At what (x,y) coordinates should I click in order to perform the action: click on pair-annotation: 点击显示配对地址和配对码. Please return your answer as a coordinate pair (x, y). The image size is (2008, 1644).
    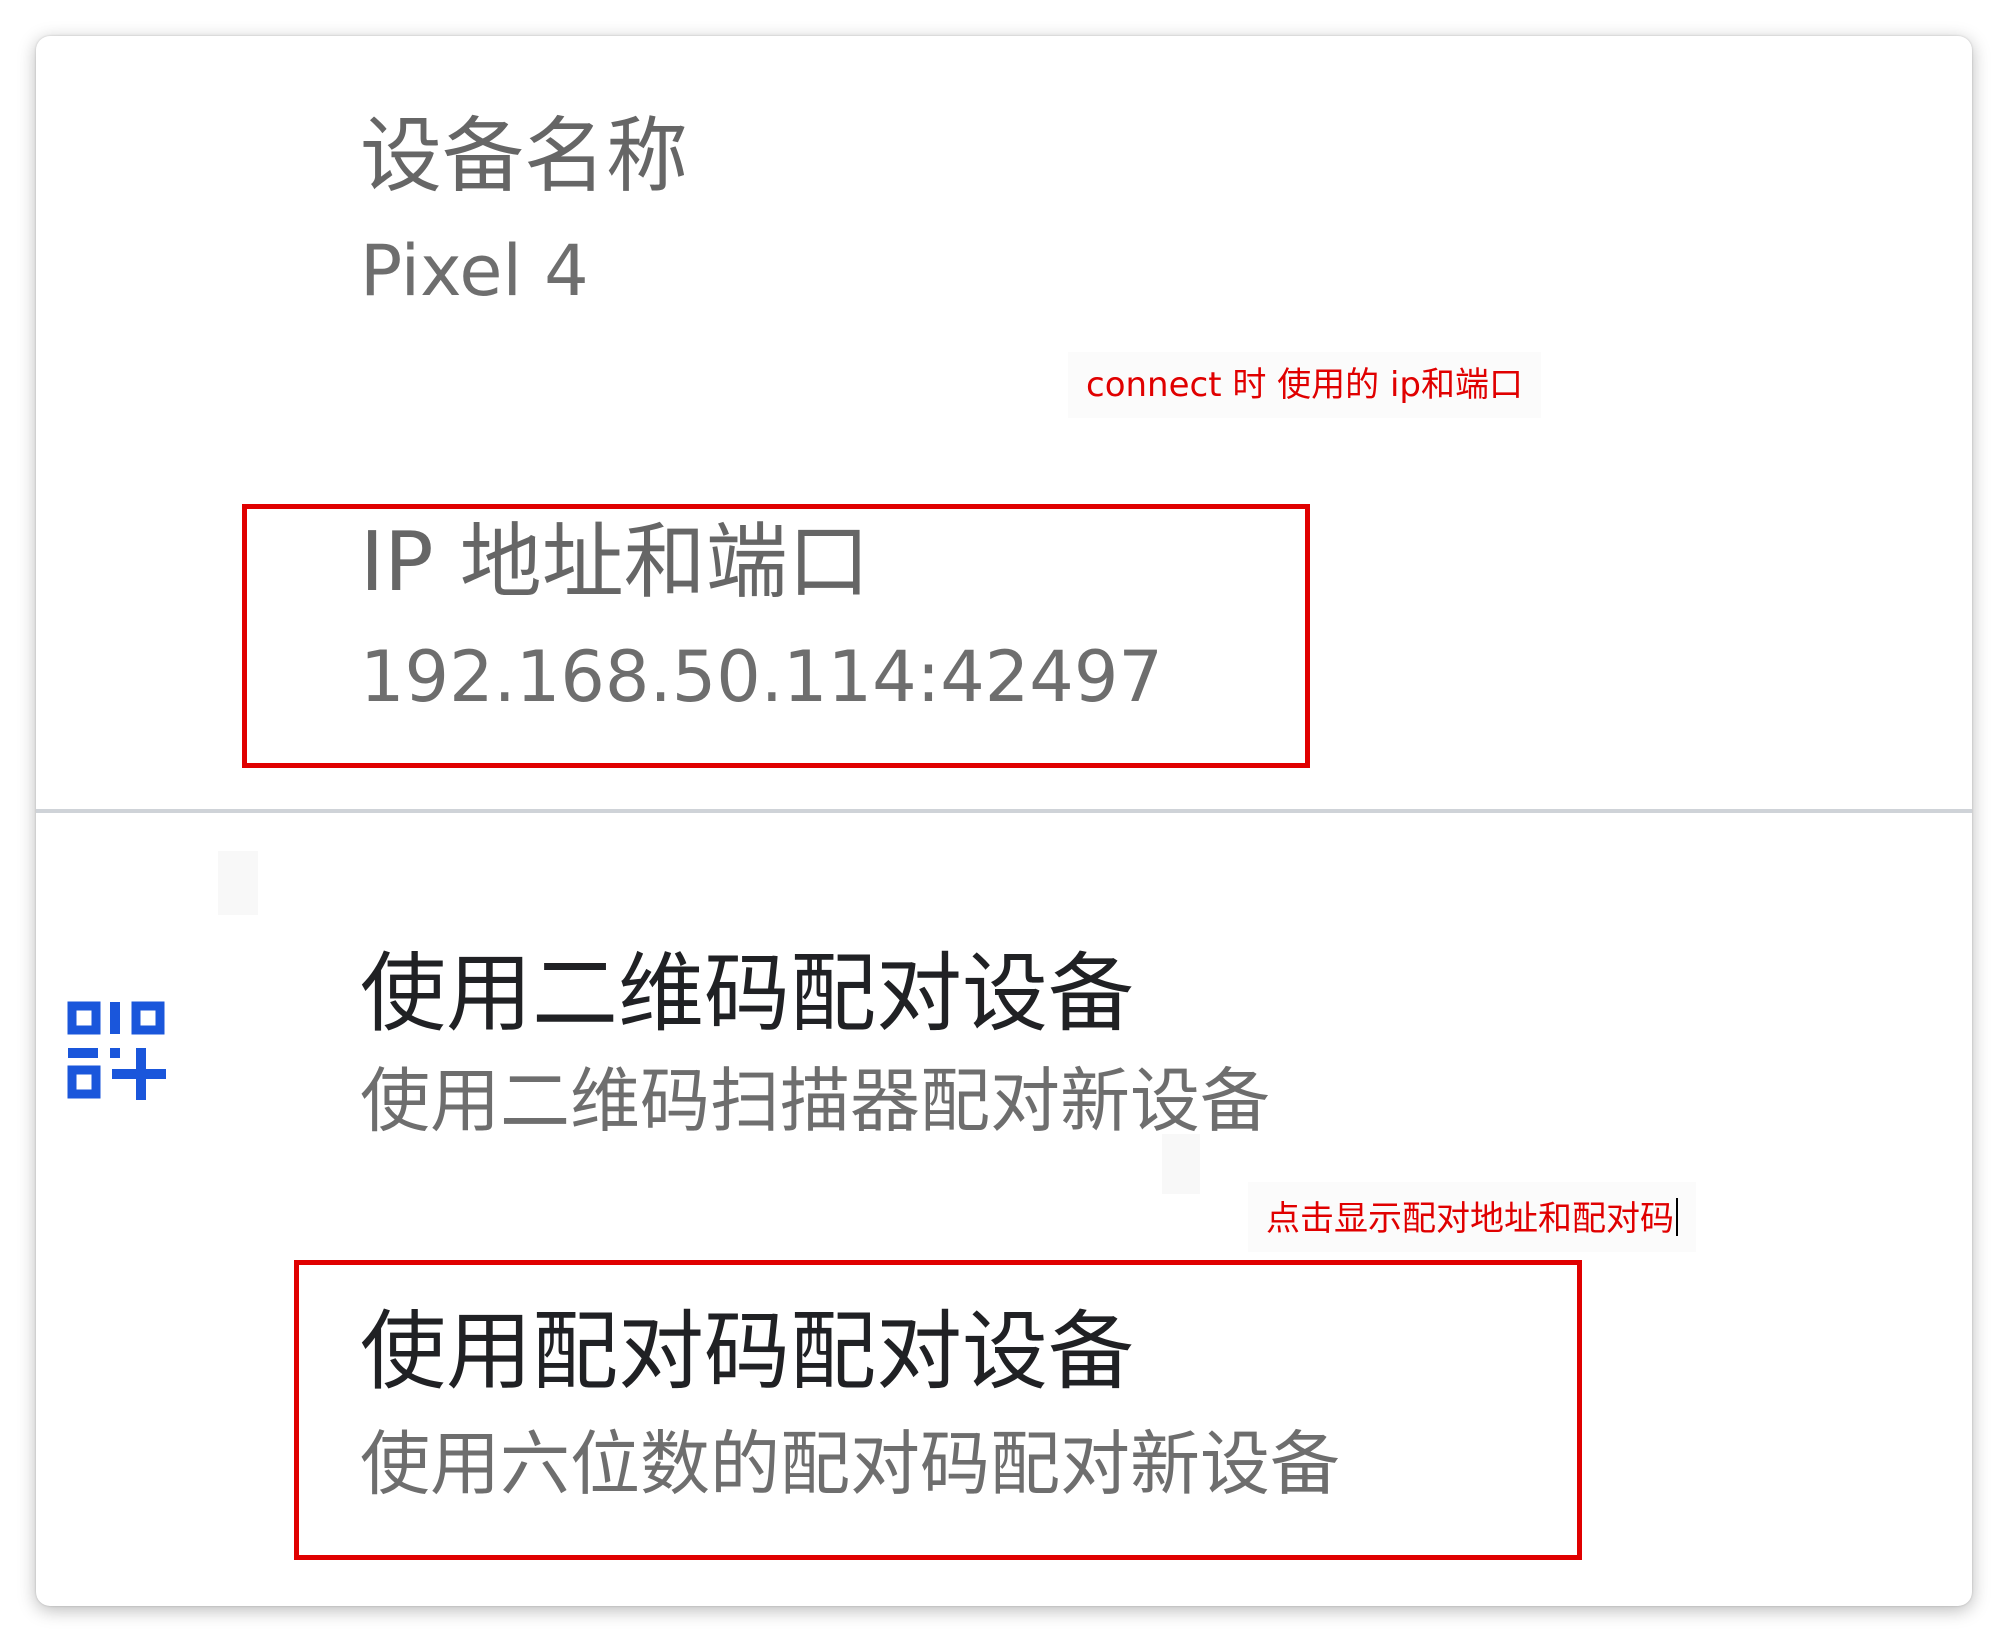
    Looking at the image, I should click on (1472, 1217).